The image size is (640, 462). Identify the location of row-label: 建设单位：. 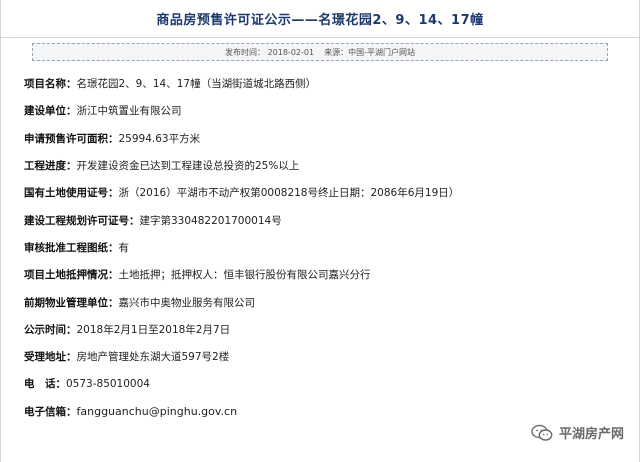
(50, 111).